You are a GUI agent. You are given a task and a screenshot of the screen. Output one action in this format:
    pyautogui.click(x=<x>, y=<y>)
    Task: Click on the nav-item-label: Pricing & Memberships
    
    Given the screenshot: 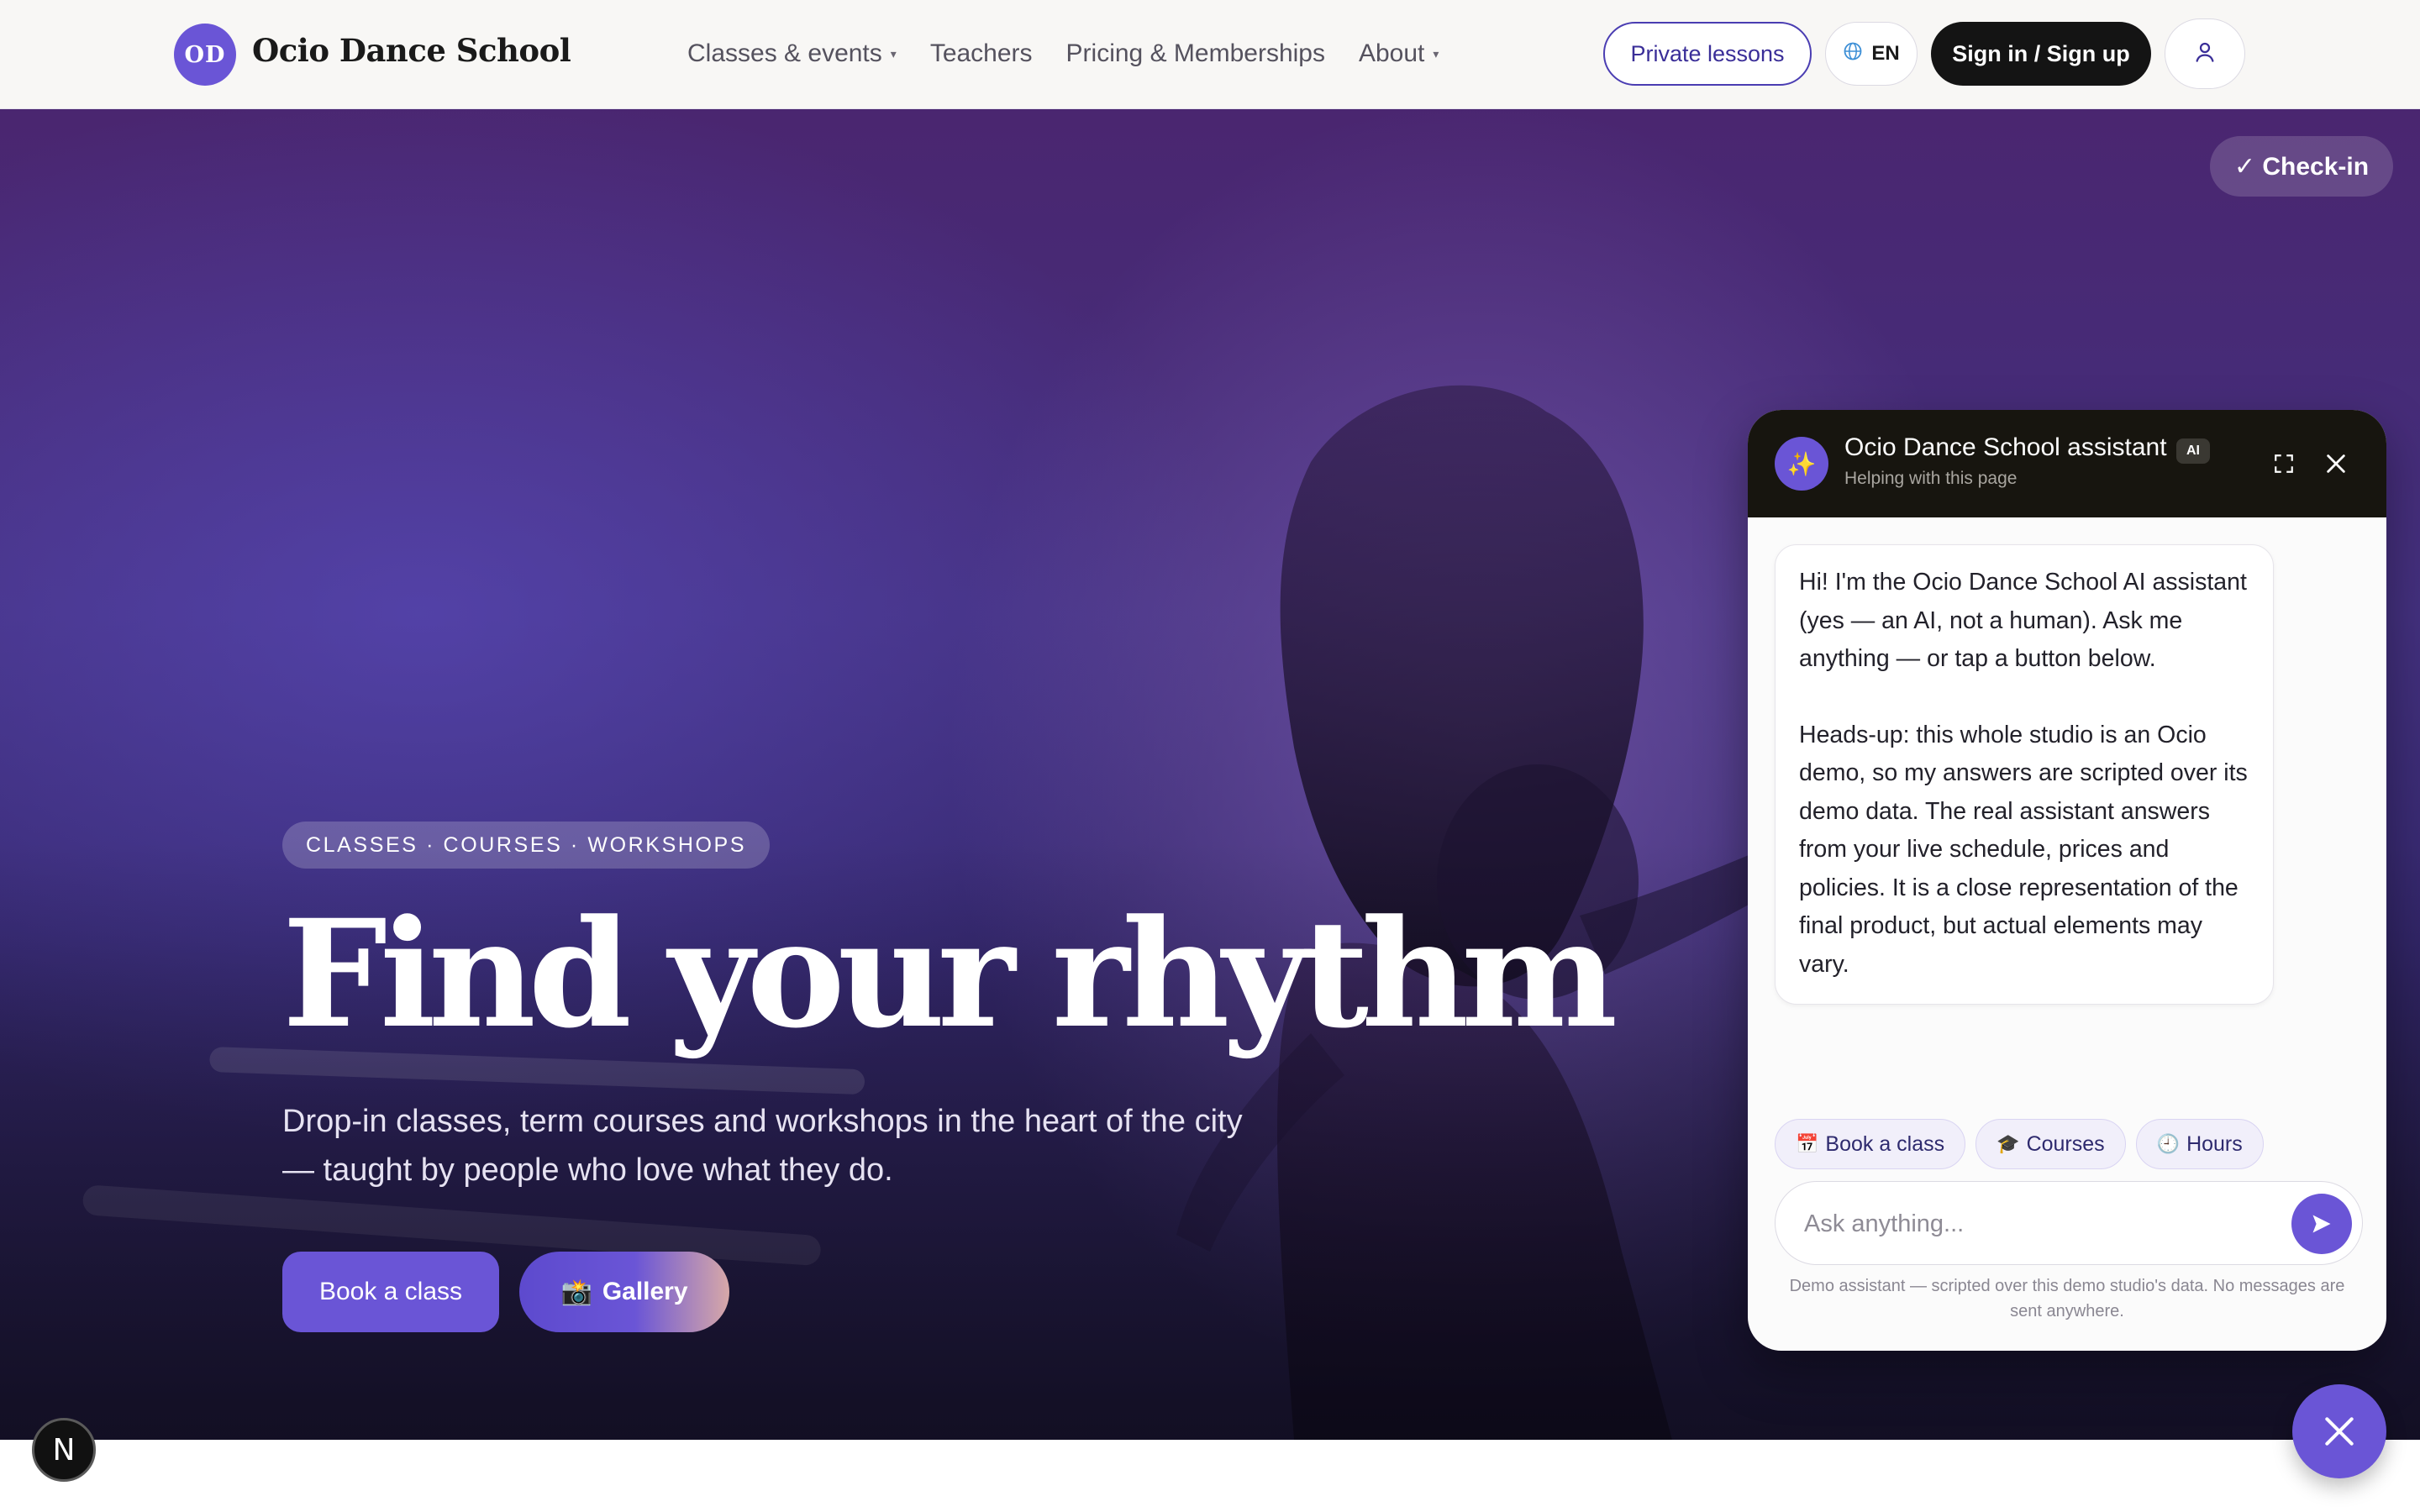 What is the action you would take?
    pyautogui.click(x=1195, y=53)
    